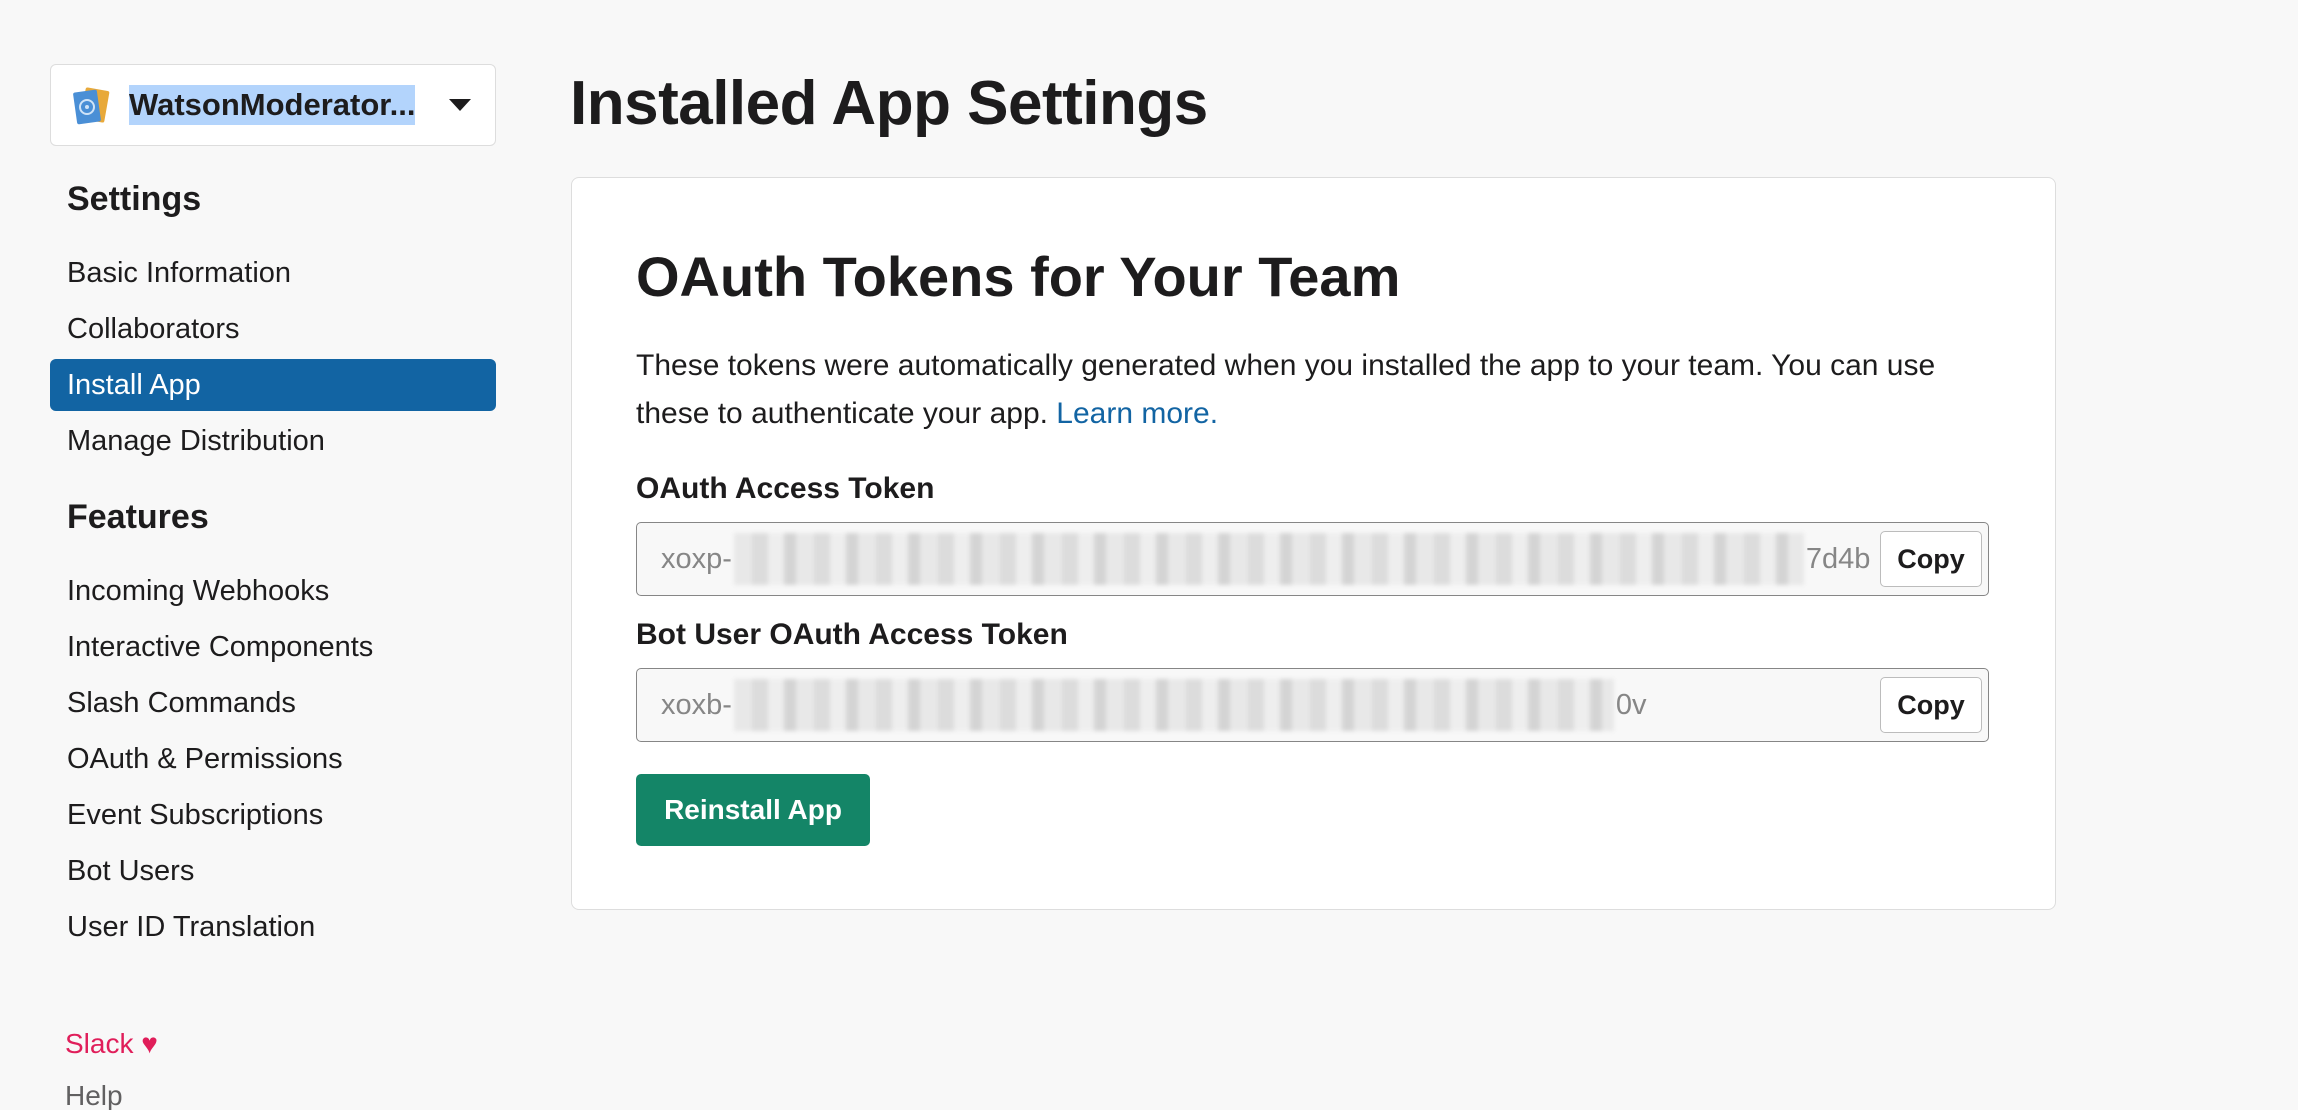 The height and width of the screenshot is (1110, 2298). Describe the element at coordinates (753, 810) in the screenshot. I see `reinstall-app-button: Reinstall App` at that location.